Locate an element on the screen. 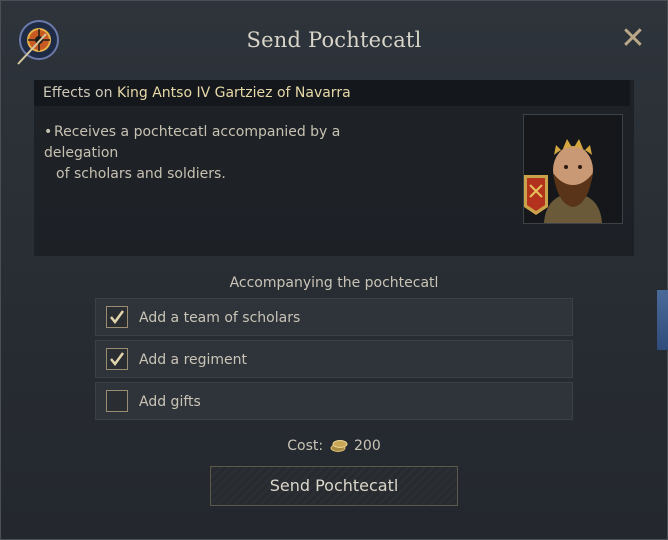 This screenshot has width=668, height=540. checkbox-gifts is located at coordinates (117, 401).